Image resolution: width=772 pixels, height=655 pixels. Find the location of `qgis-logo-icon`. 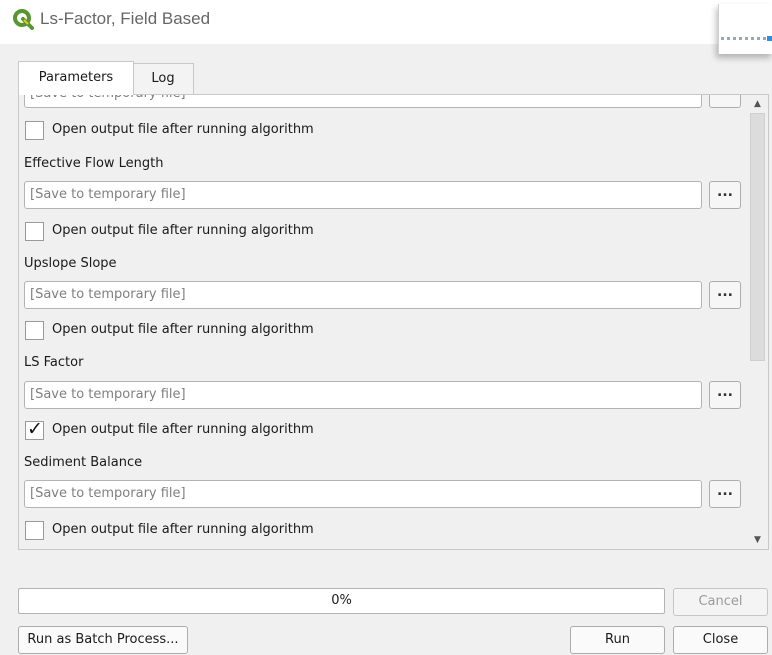

qgis-logo-icon is located at coordinates (23, 19).